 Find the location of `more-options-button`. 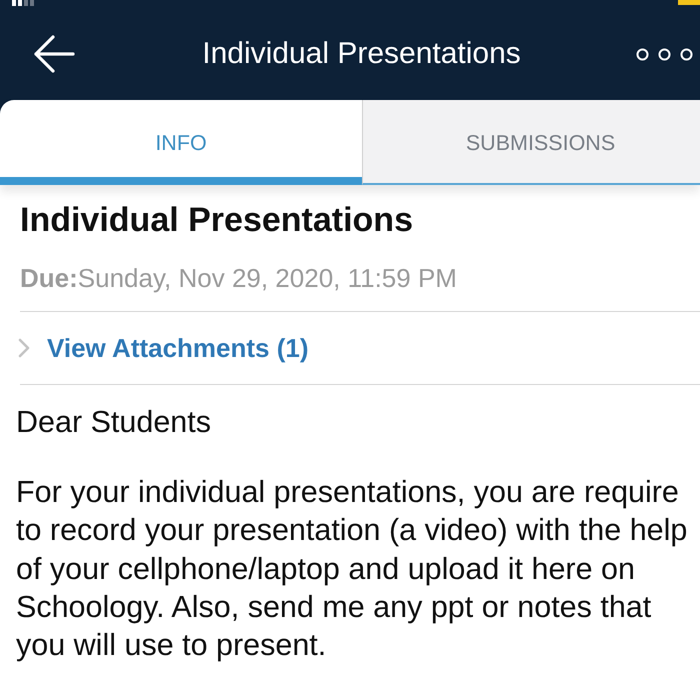

more-options-button is located at coordinates (664, 54).